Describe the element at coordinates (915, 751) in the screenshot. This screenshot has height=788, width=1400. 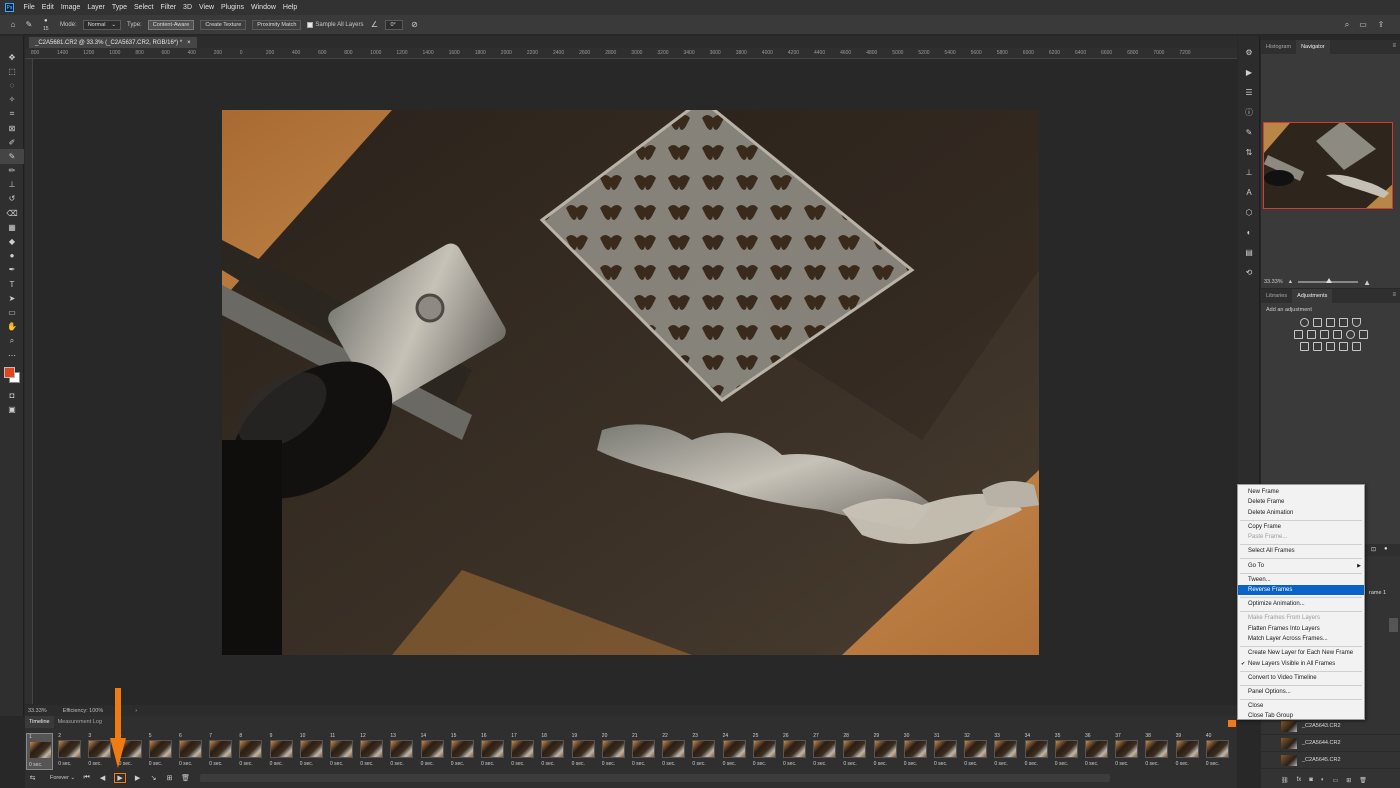
I see `timeline-frame: 30 0 sec.` at that location.